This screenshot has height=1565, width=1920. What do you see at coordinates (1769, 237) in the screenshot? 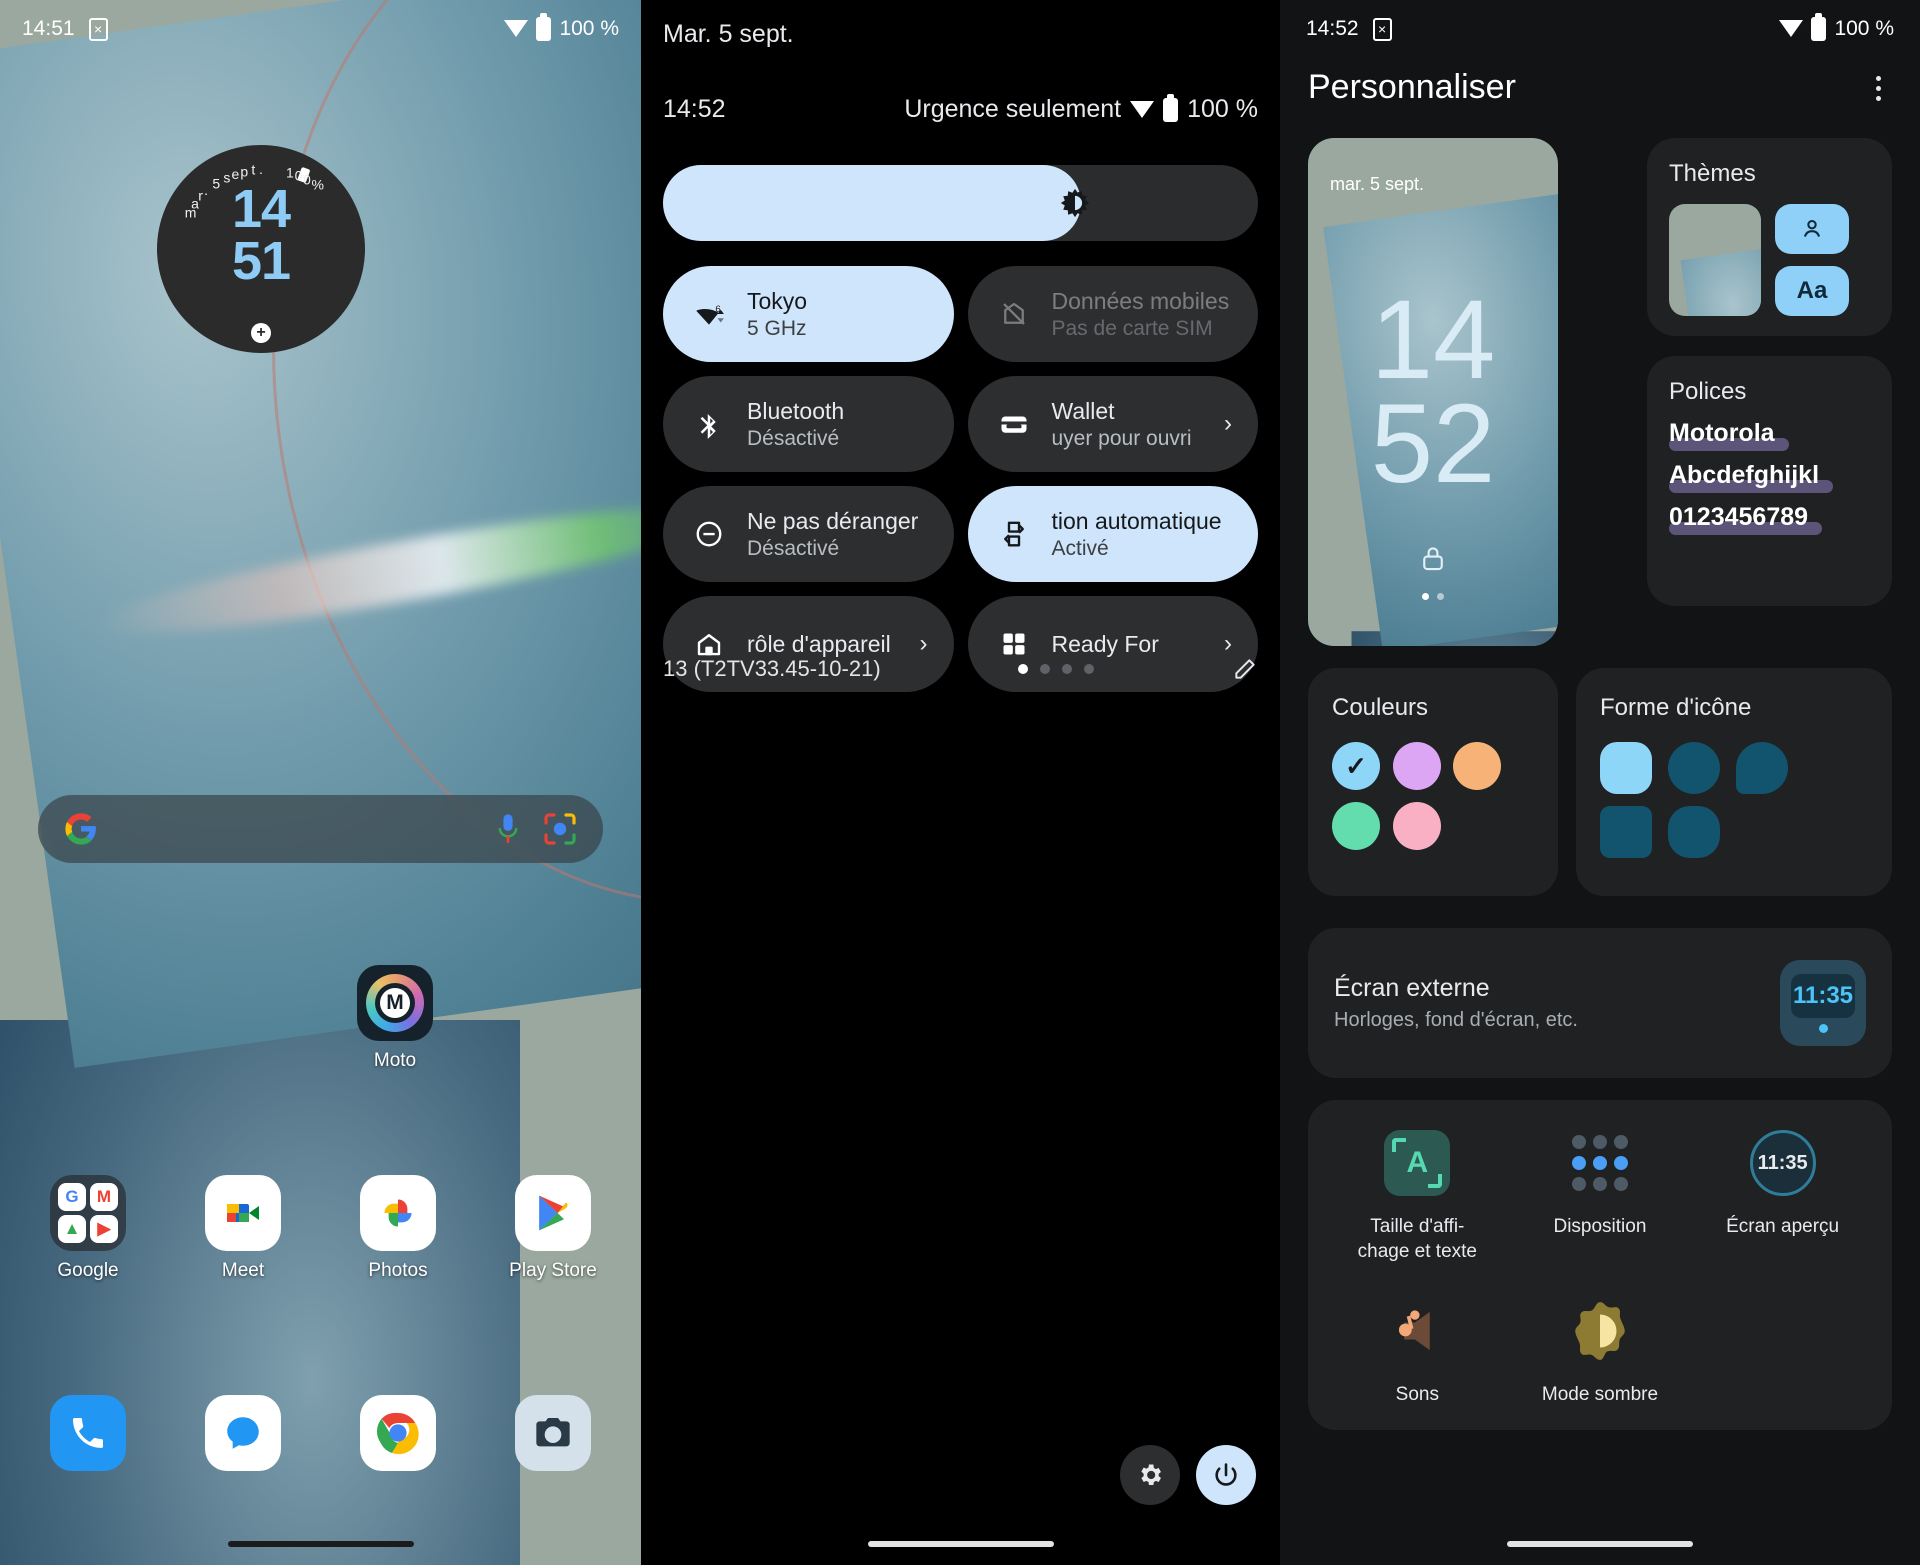
I see `themes-card: Thèmes Aa` at bounding box center [1769, 237].